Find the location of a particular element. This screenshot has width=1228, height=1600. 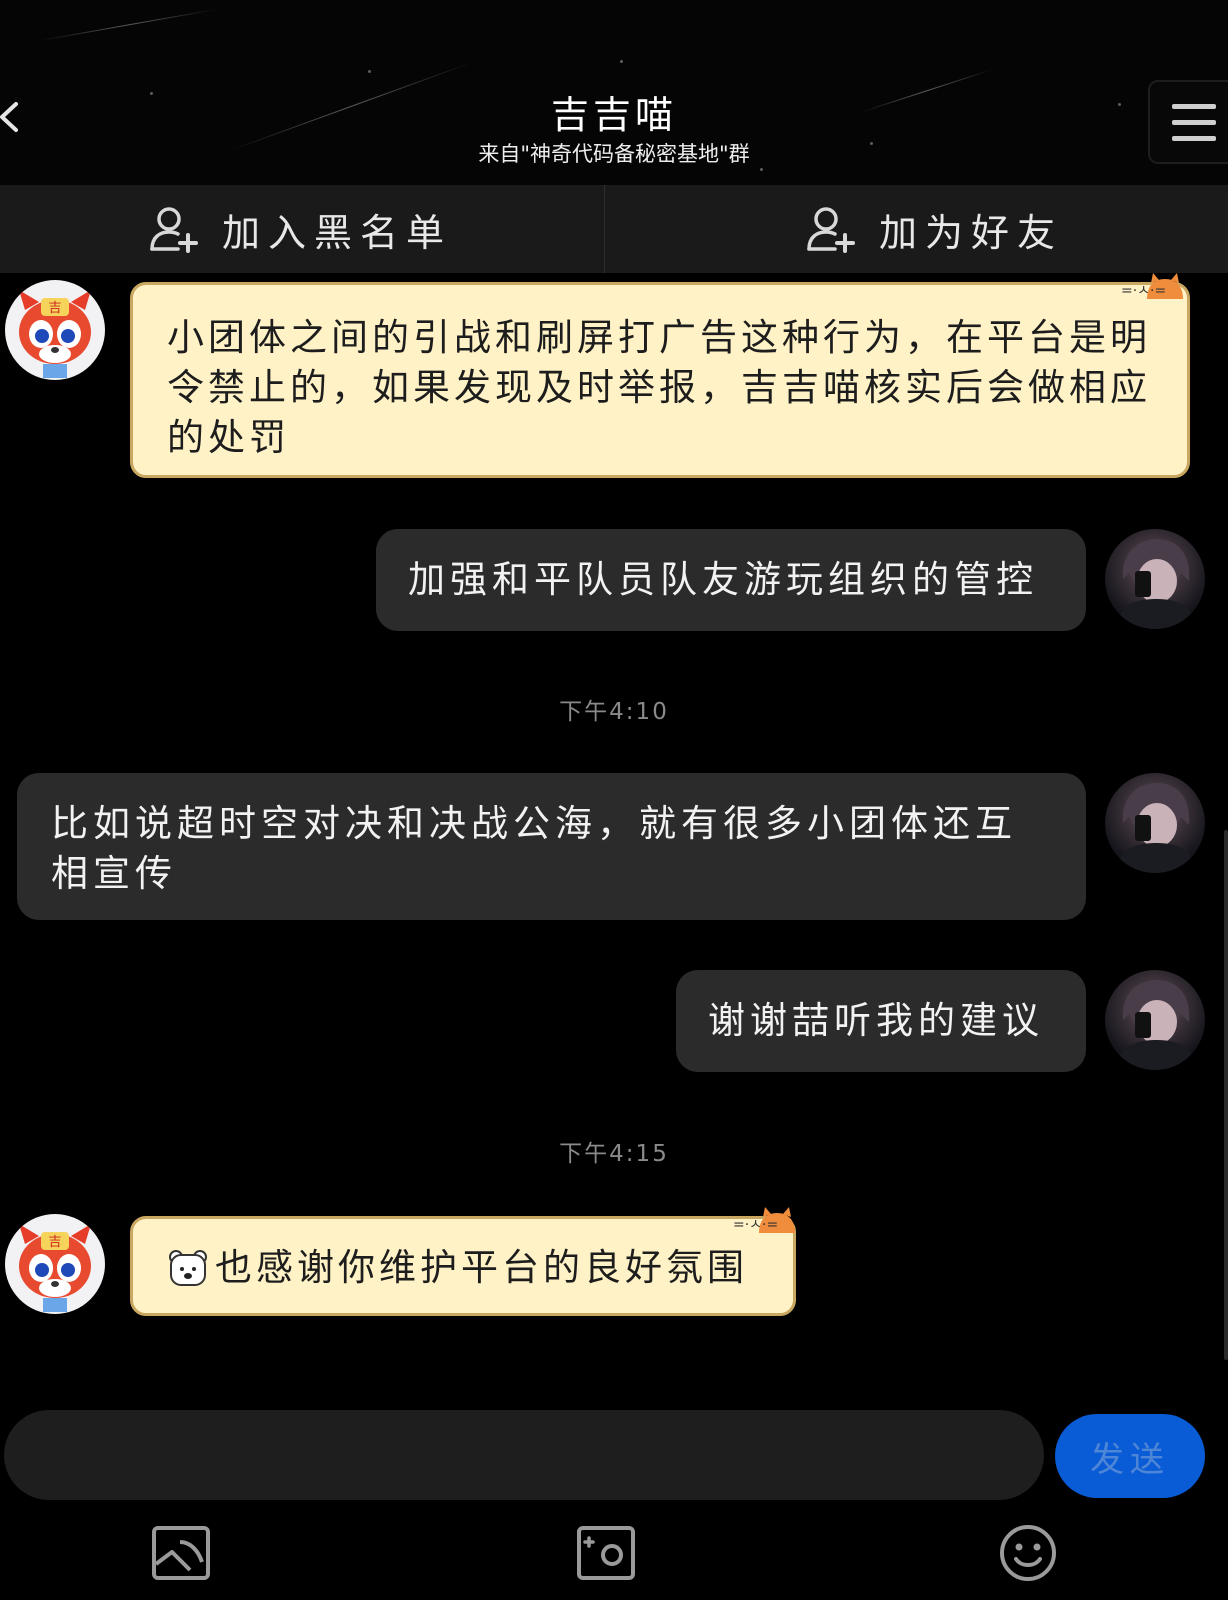

add-to-blacklist-button: 加入黑名单 is located at coordinates (300, 229).